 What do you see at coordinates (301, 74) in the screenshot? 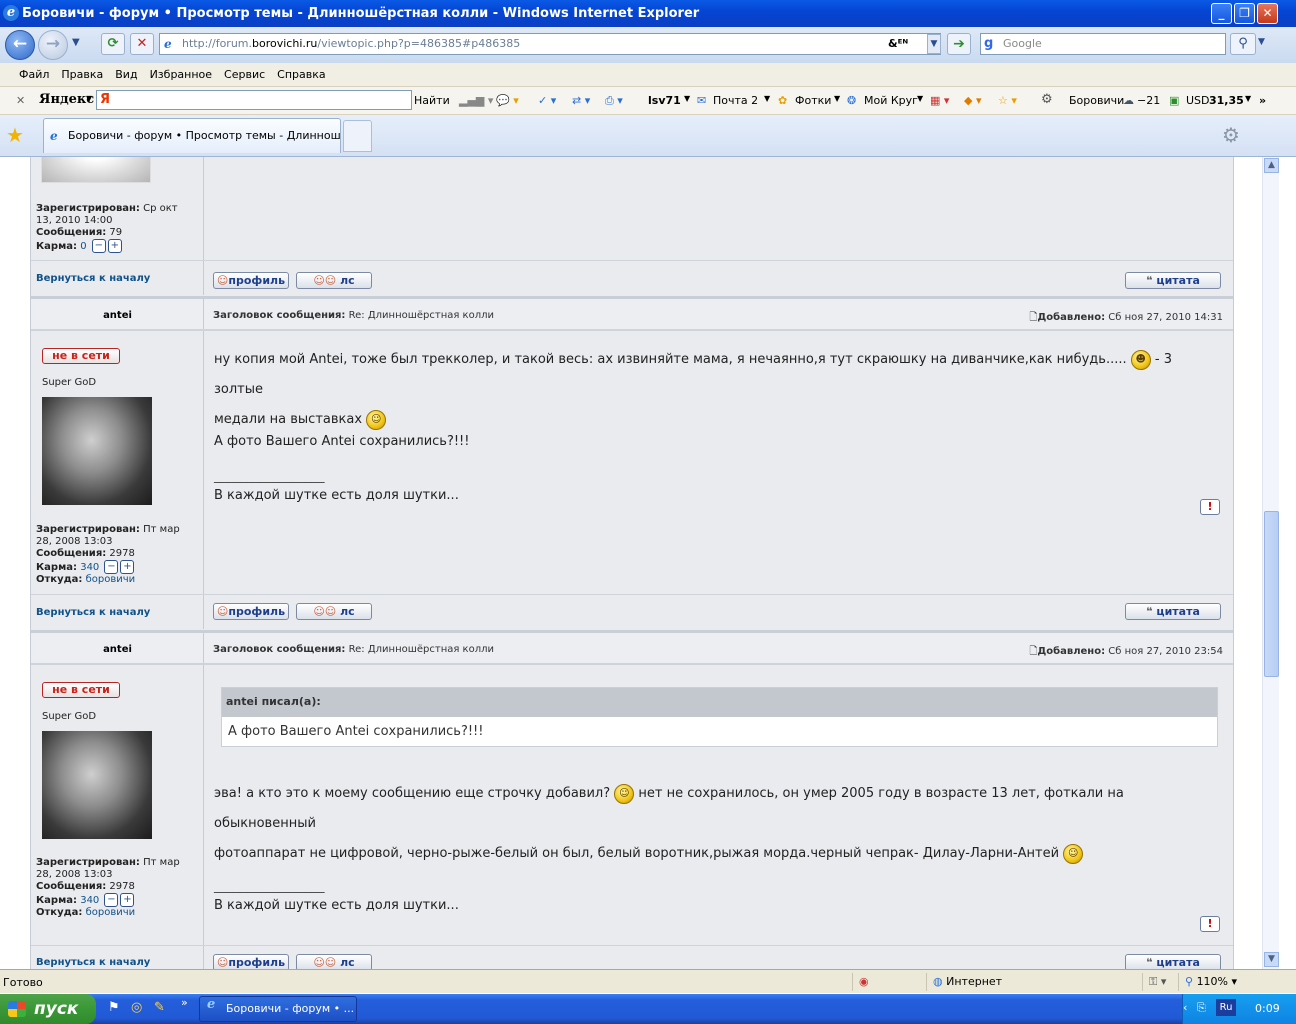
I see `menu-help: Справка` at bounding box center [301, 74].